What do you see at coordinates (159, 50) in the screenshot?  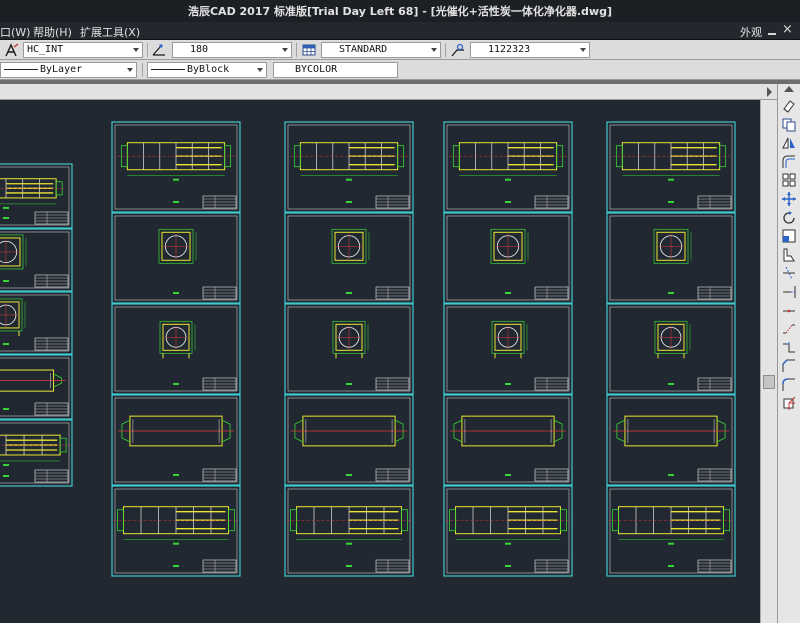 I see `dim-icon` at bounding box center [159, 50].